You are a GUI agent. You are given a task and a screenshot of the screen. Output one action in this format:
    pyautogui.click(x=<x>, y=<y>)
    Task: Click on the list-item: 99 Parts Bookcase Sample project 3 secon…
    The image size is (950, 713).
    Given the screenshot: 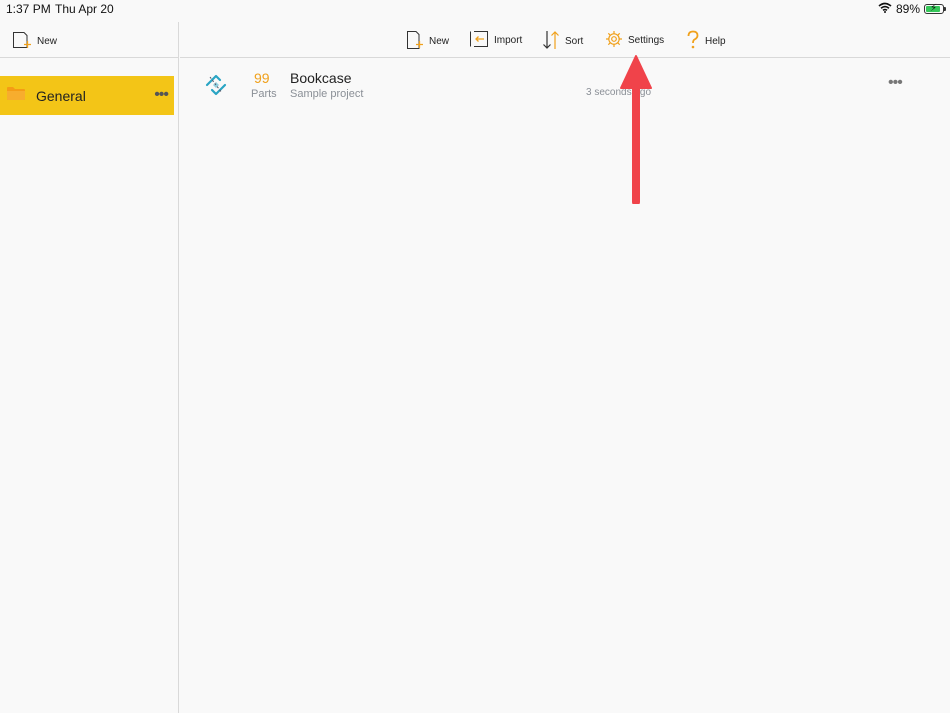 What is the action you would take?
    pyautogui.click(x=565, y=86)
    